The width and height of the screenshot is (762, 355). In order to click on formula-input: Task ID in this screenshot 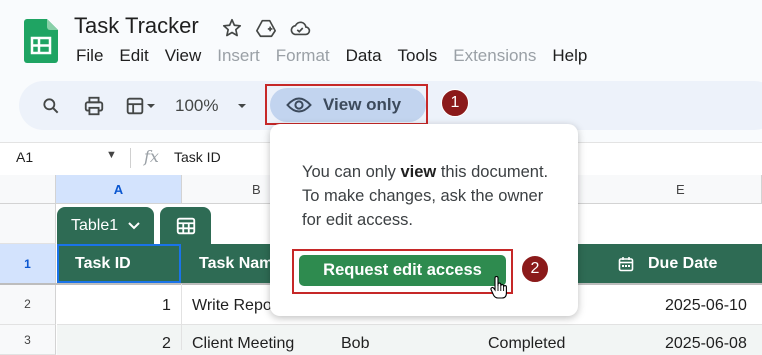, I will do `click(197, 157)`.